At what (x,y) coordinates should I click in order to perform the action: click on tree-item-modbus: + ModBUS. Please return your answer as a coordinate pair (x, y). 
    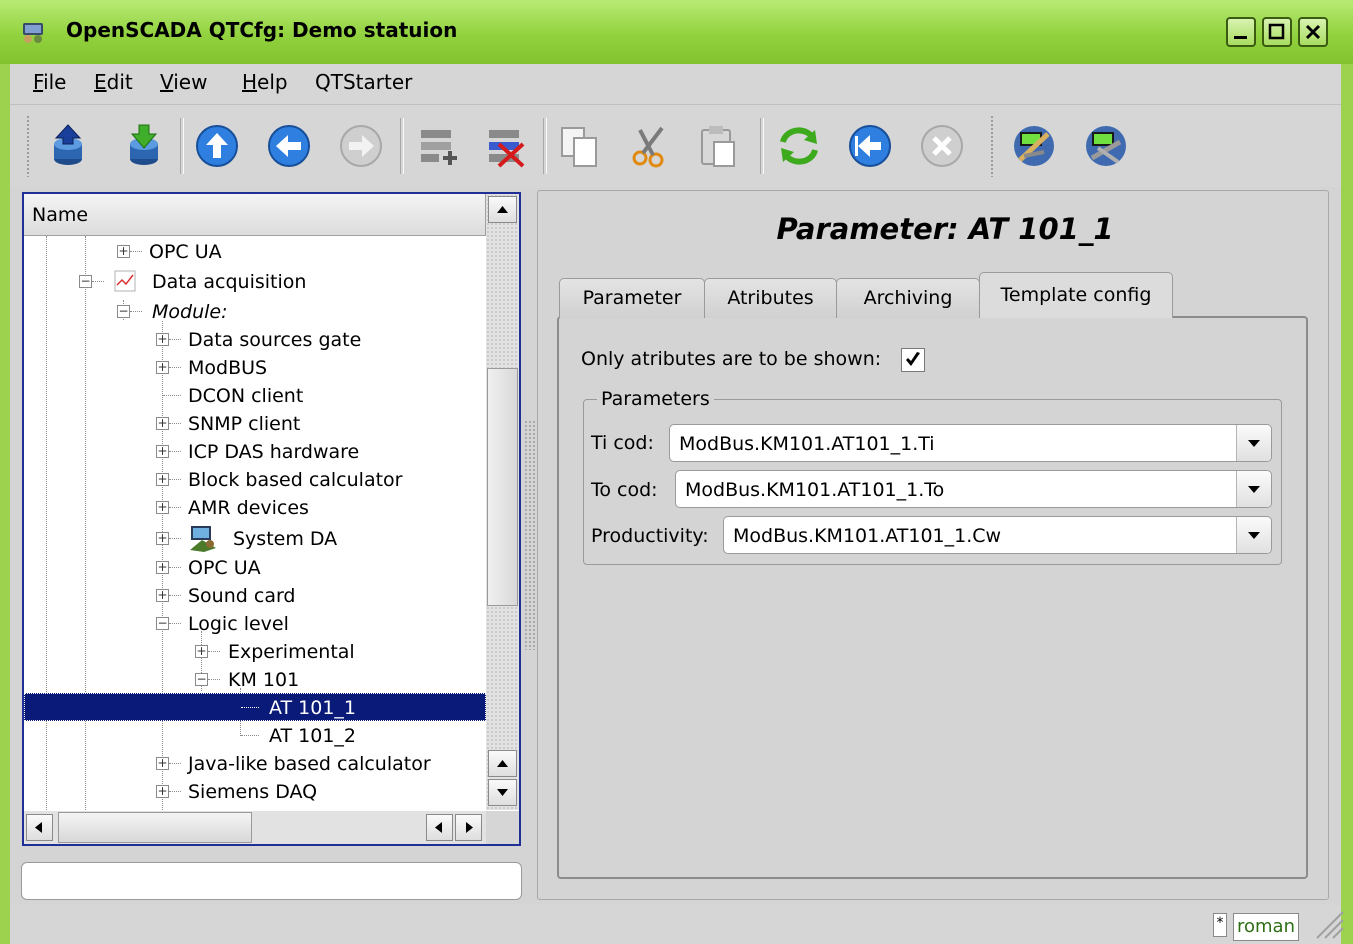
    Looking at the image, I should click on (254, 367).